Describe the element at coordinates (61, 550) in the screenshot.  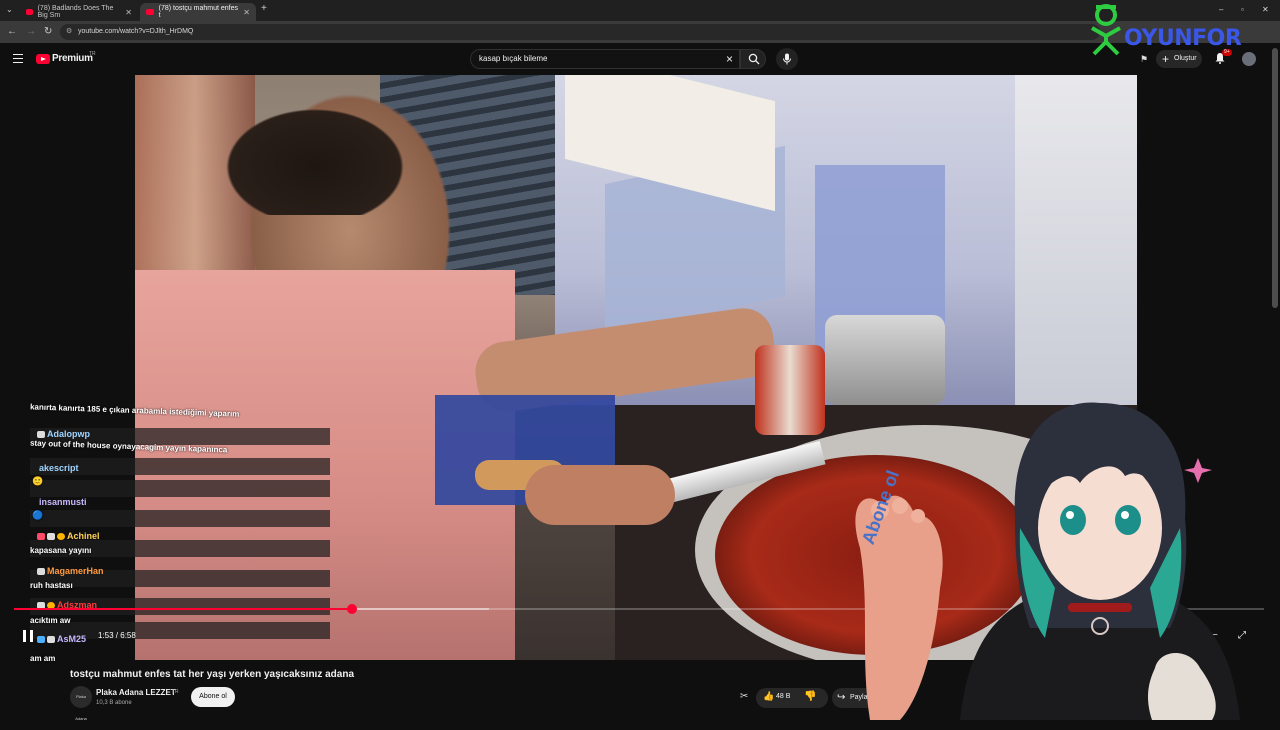
I see `chat-message: kapasana yayını` at that location.